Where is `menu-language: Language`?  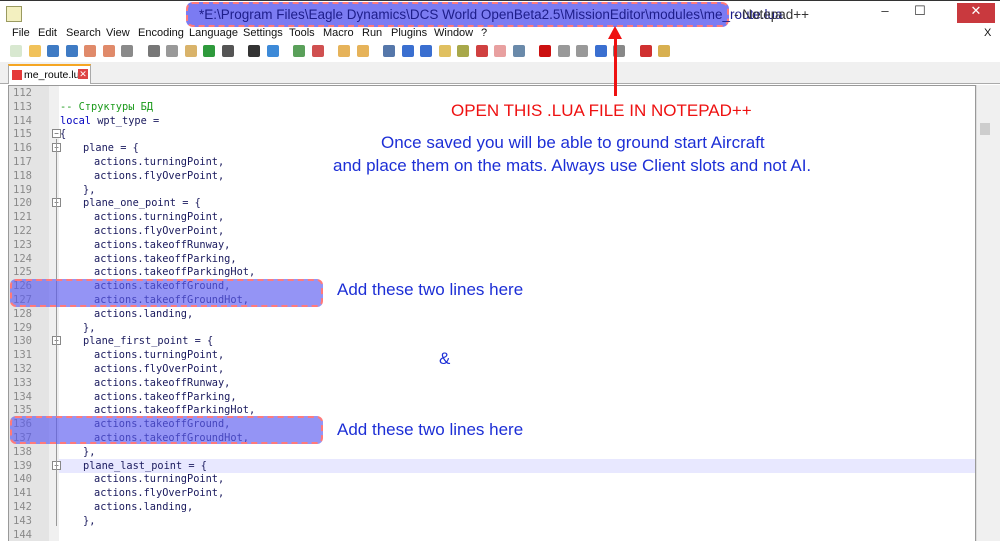 menu-language: Language is located at coordinates (213, 33).